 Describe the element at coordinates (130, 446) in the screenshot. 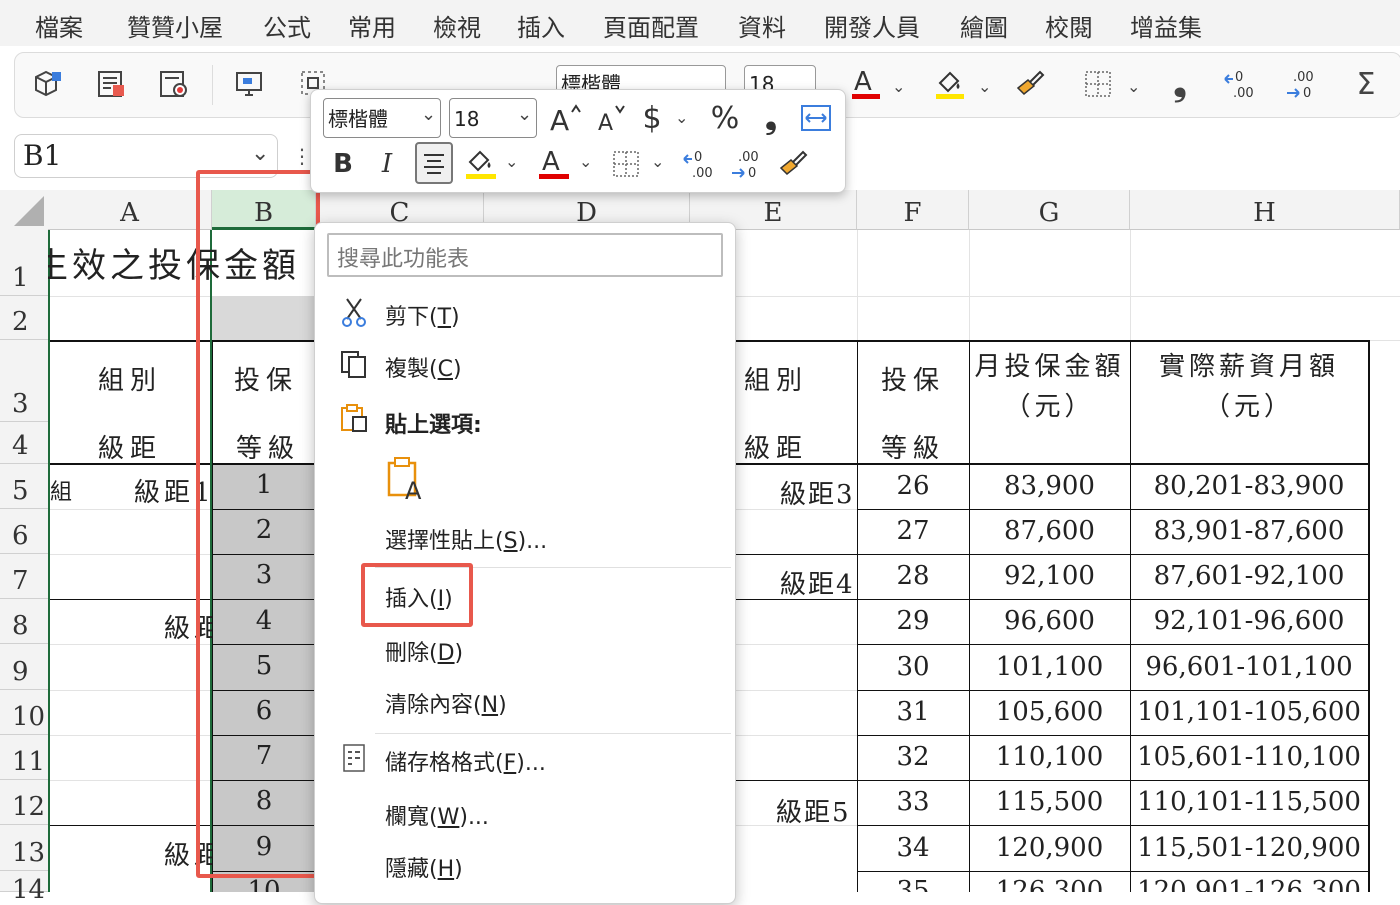

I see `header-bracket-left: 級距` at that location.